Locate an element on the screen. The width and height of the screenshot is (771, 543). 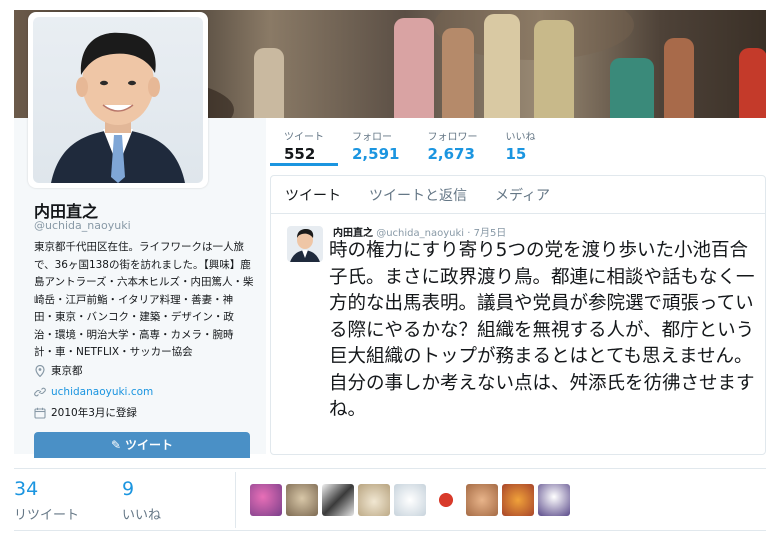
timeline-tabs: ツイート ツイートと返信 メディア is located at coordinates (518, 195).